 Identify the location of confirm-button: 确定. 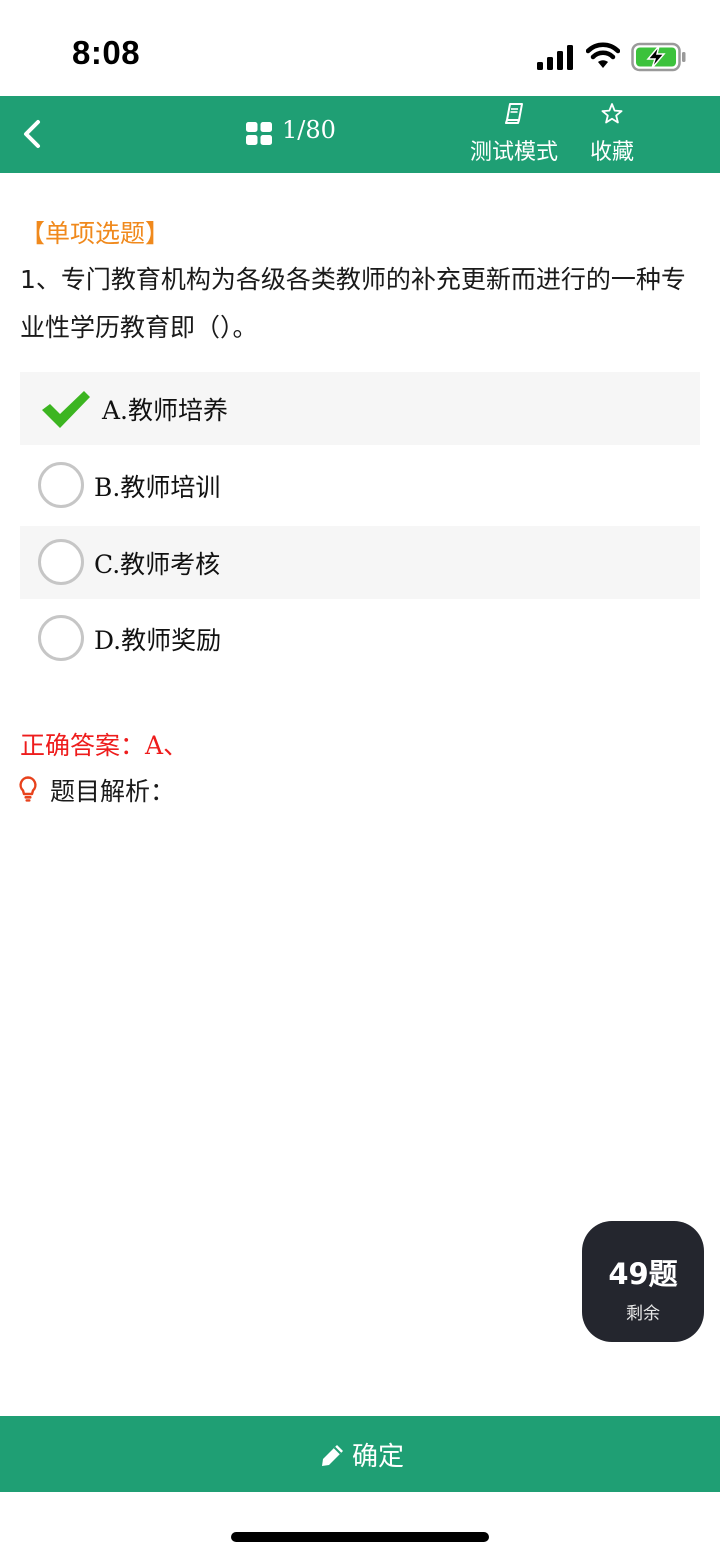
(360, 1454).